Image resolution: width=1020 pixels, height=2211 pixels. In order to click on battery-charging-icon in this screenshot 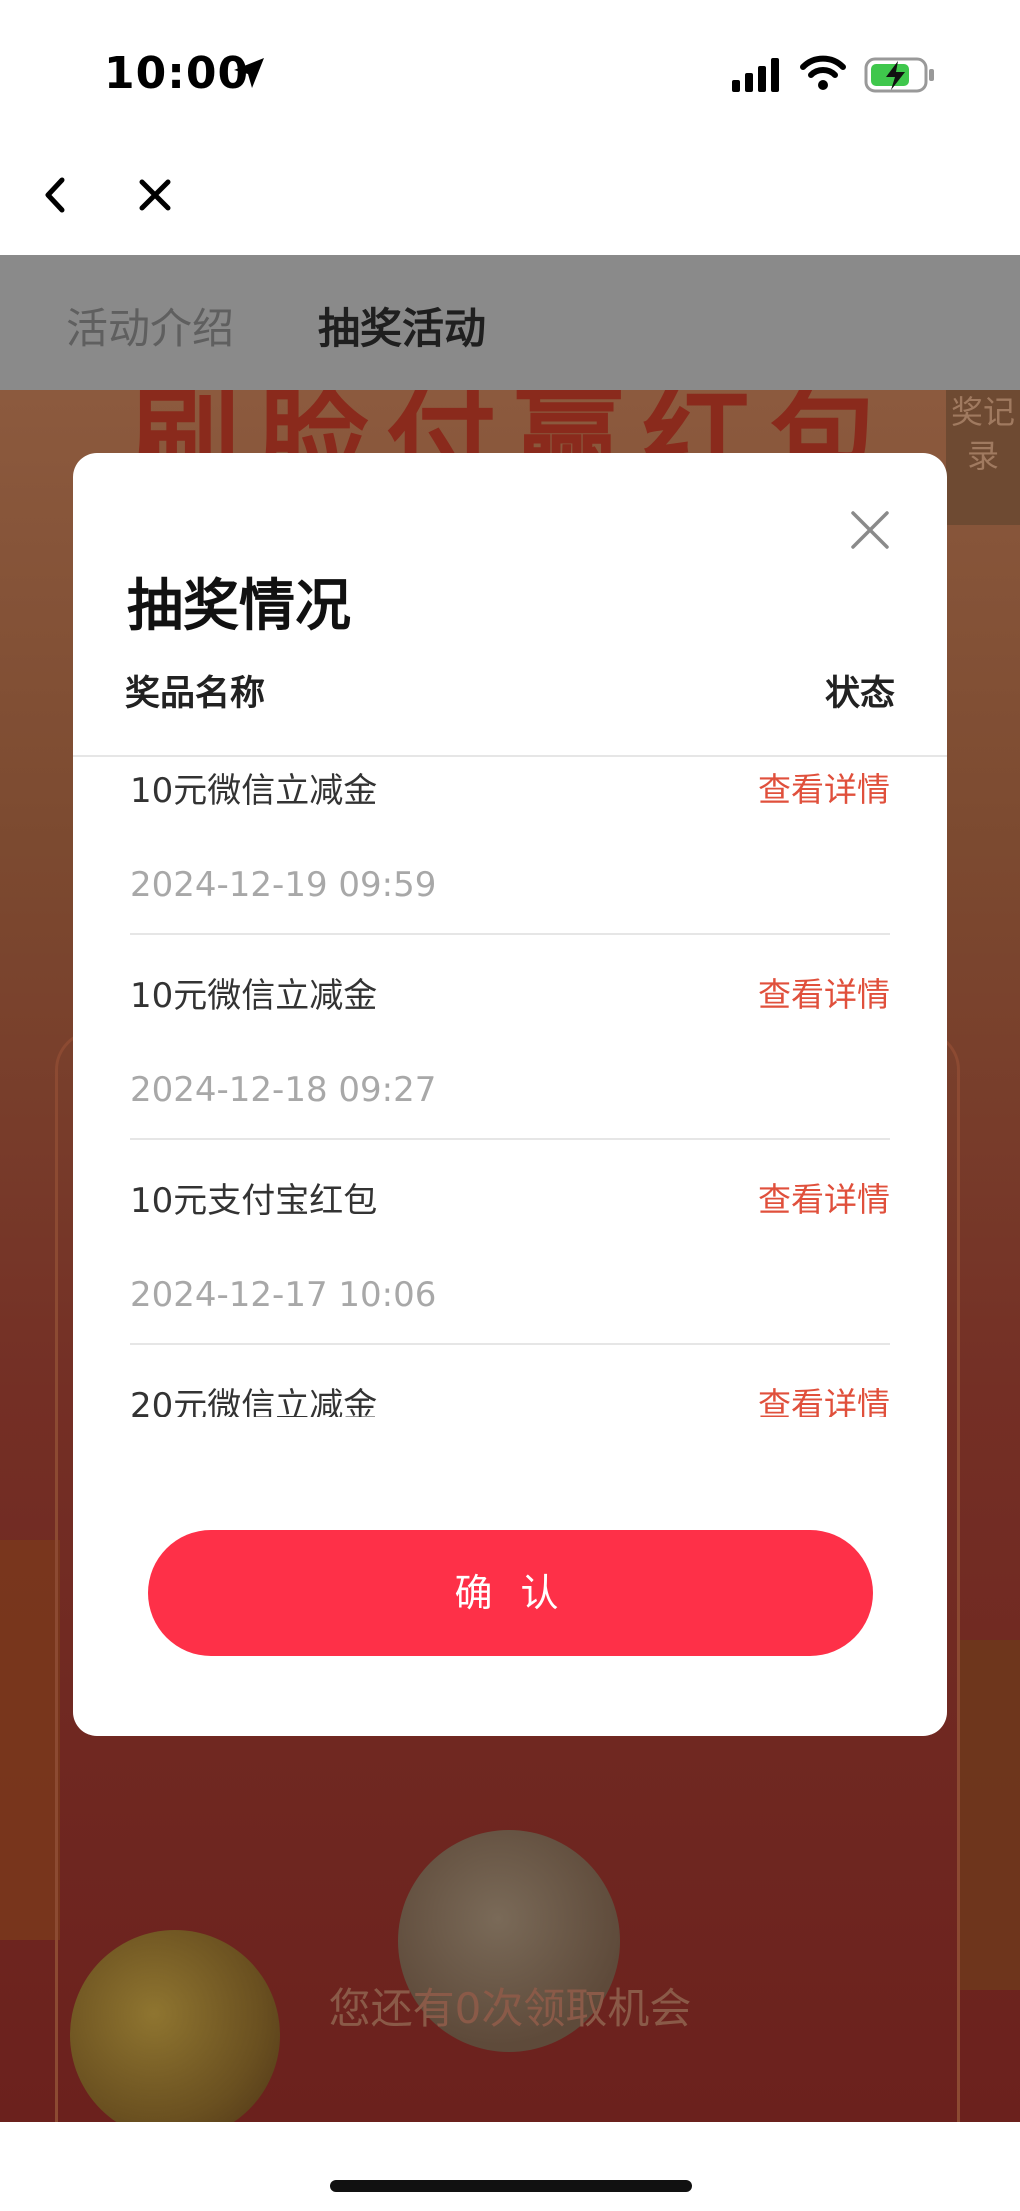, I will do `click(899, 75)`.